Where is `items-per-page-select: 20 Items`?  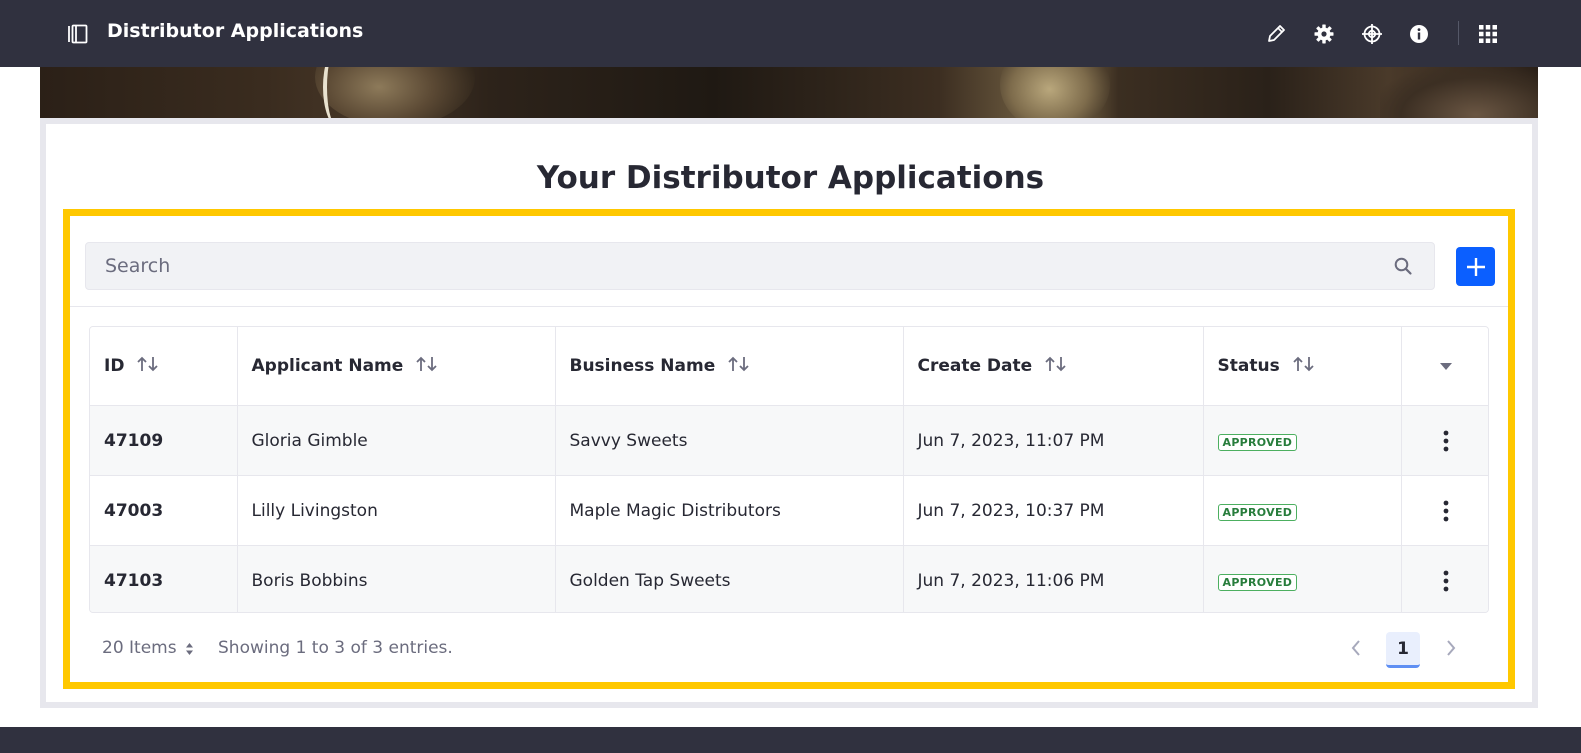
items-per-page-select: 20 Items is located at coordinates (148, 648).